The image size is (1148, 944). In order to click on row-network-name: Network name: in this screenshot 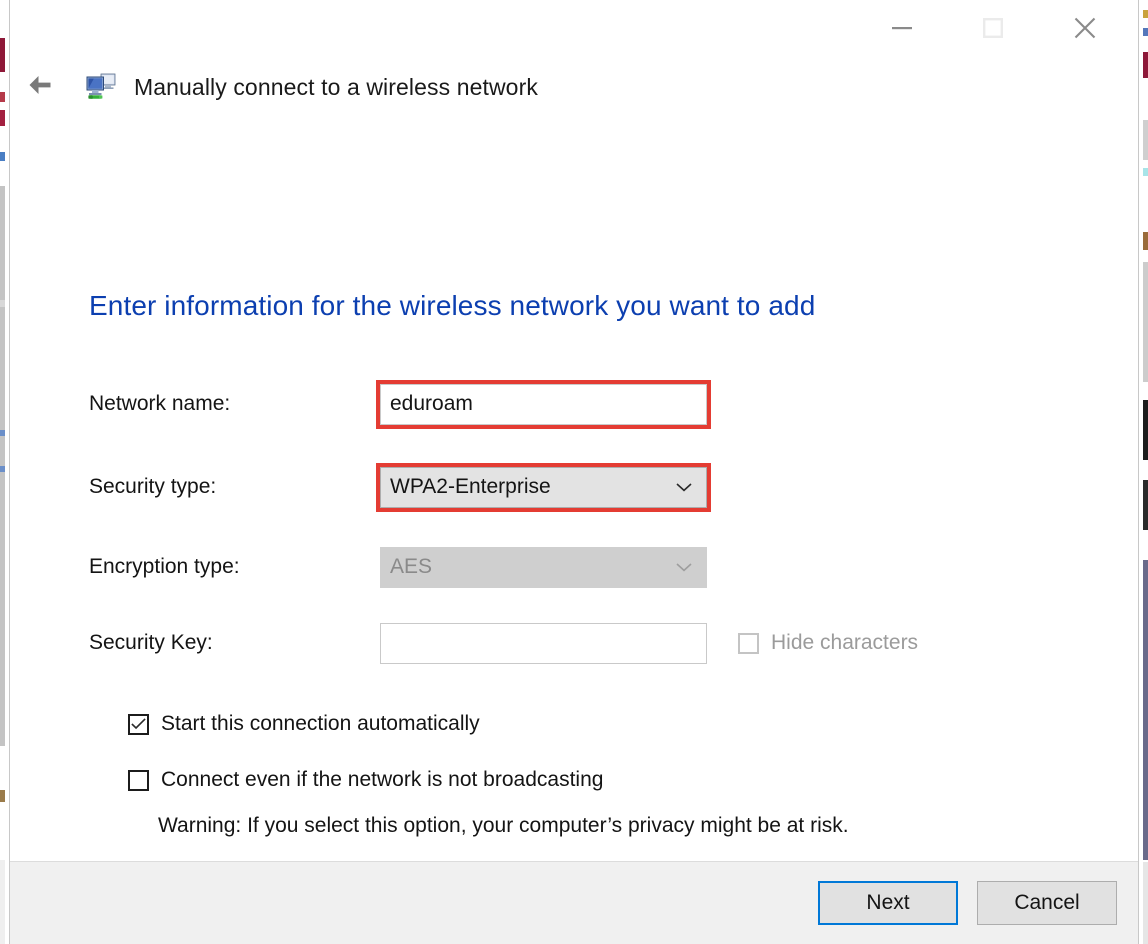, I will do `click(400, 404)`.